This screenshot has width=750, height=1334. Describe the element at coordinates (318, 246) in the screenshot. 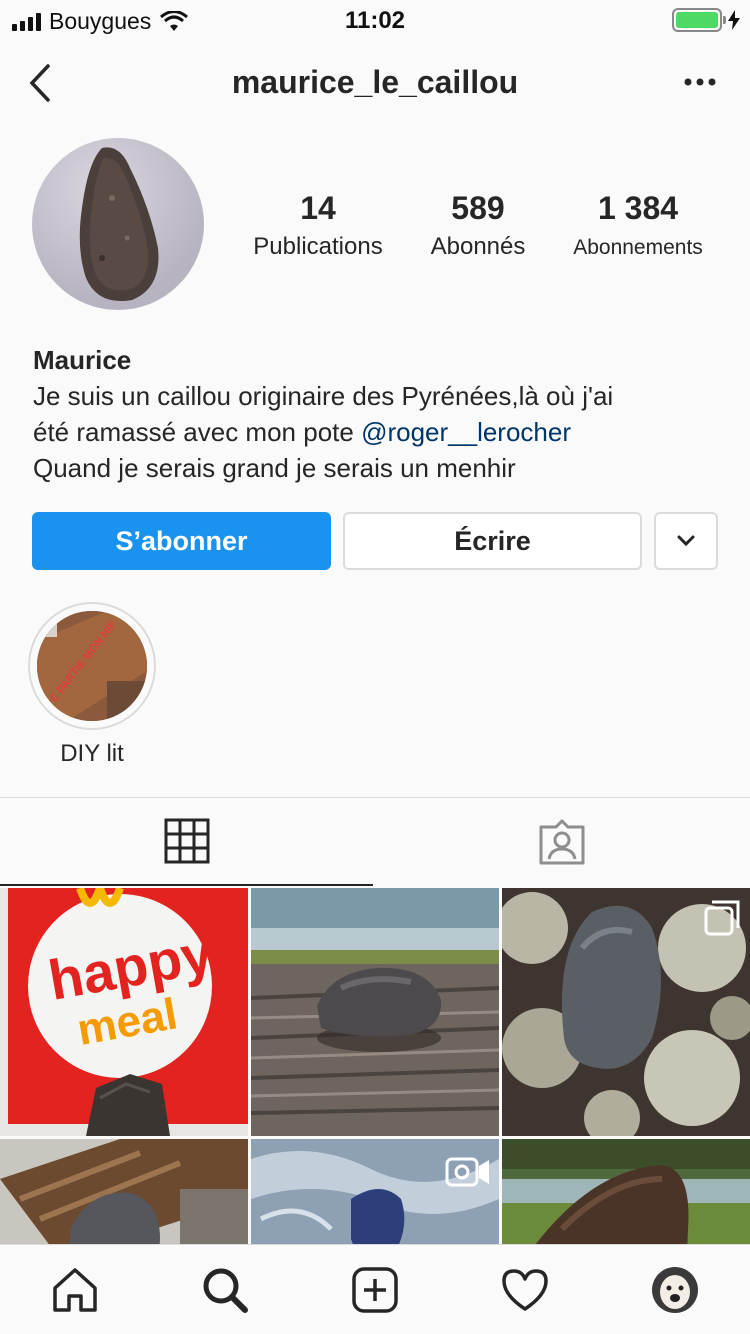

I see `stat-label: Publications` at that location.